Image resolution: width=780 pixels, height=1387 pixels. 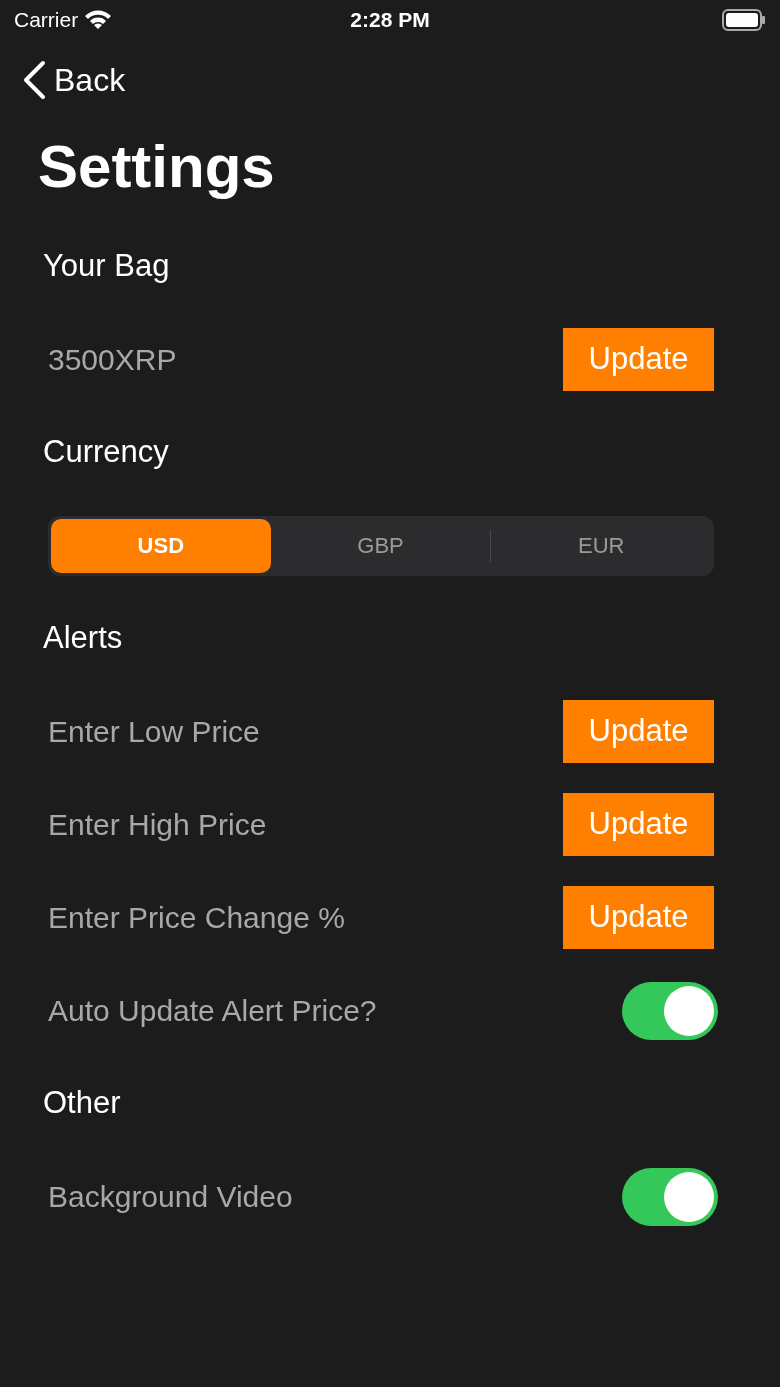 What do you see at coordinates (106, 452) in the screenshot?
I see `section-heading: Currency` at bounding box center [106, 452].